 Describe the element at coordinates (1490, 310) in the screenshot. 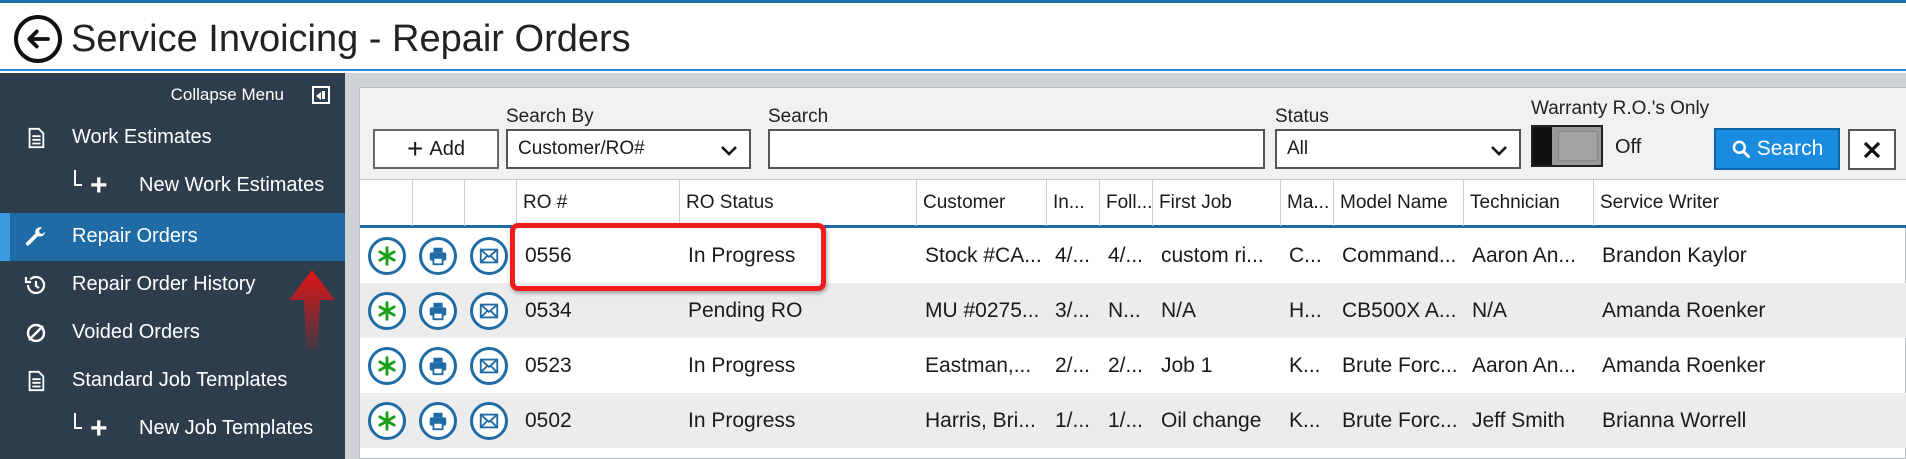

I see `cell-technician: N/A` at that location.